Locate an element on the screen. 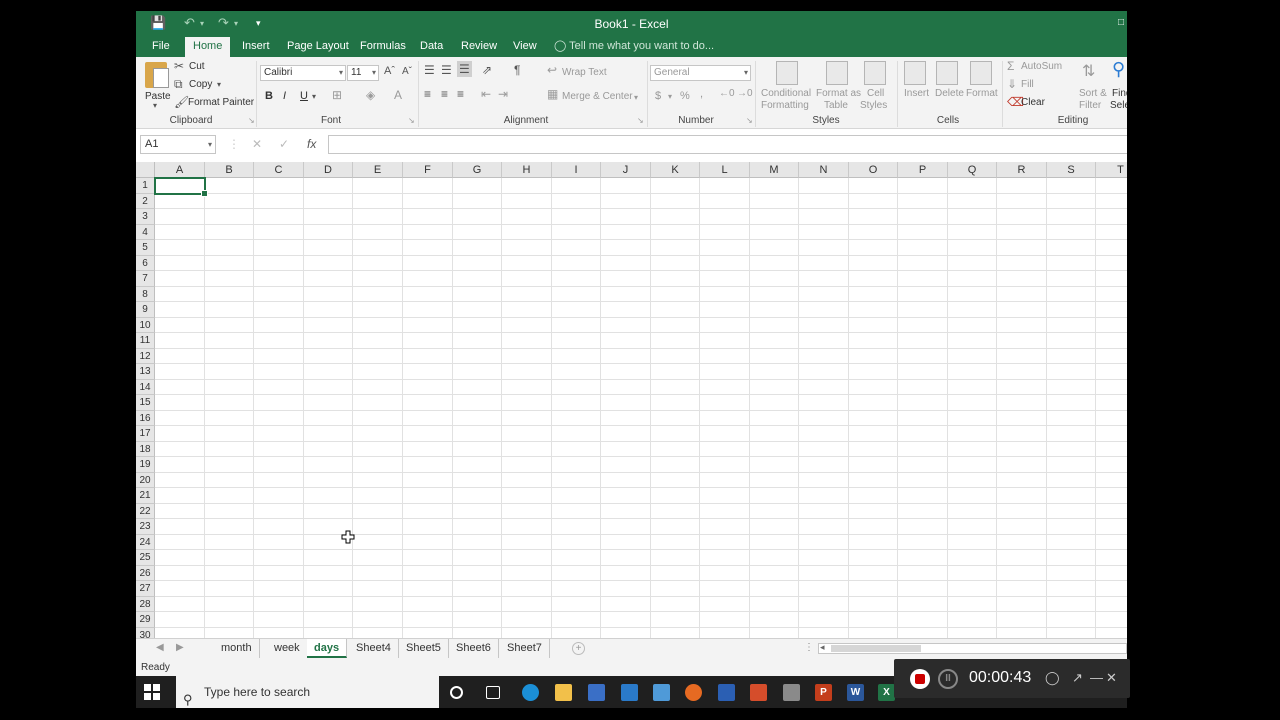  powerpoint-icon: P is located at coordinates (823, 692).